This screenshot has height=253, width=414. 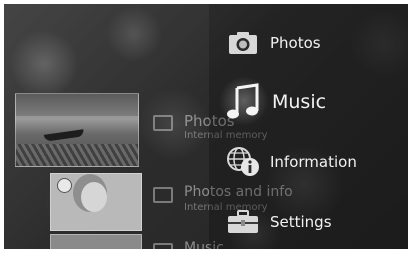 I want to click on lake-photo-thumbnail, so click(x=77, y=130).